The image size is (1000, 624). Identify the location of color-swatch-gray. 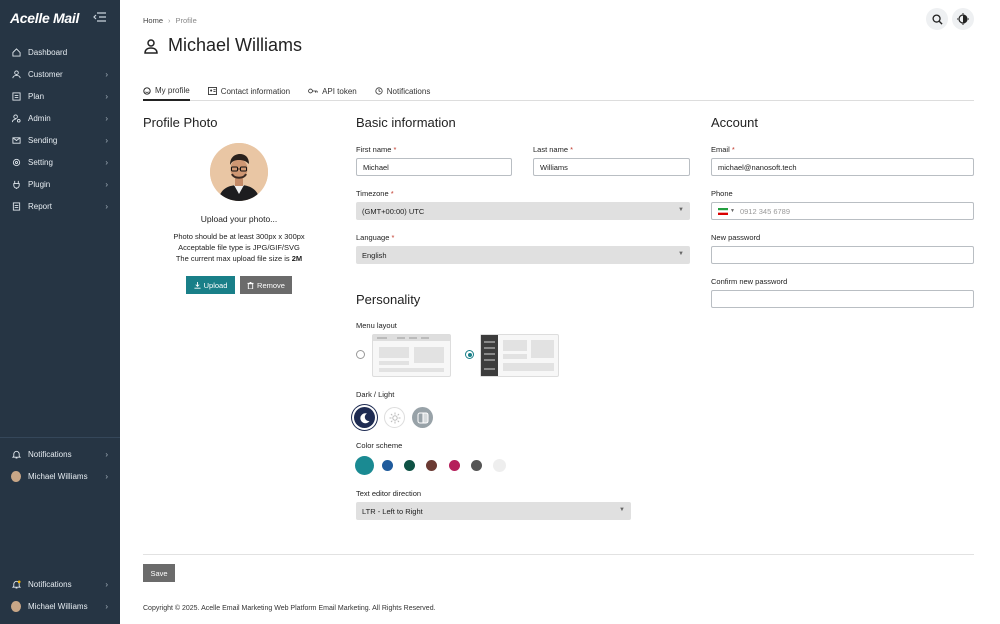
(476, 465).